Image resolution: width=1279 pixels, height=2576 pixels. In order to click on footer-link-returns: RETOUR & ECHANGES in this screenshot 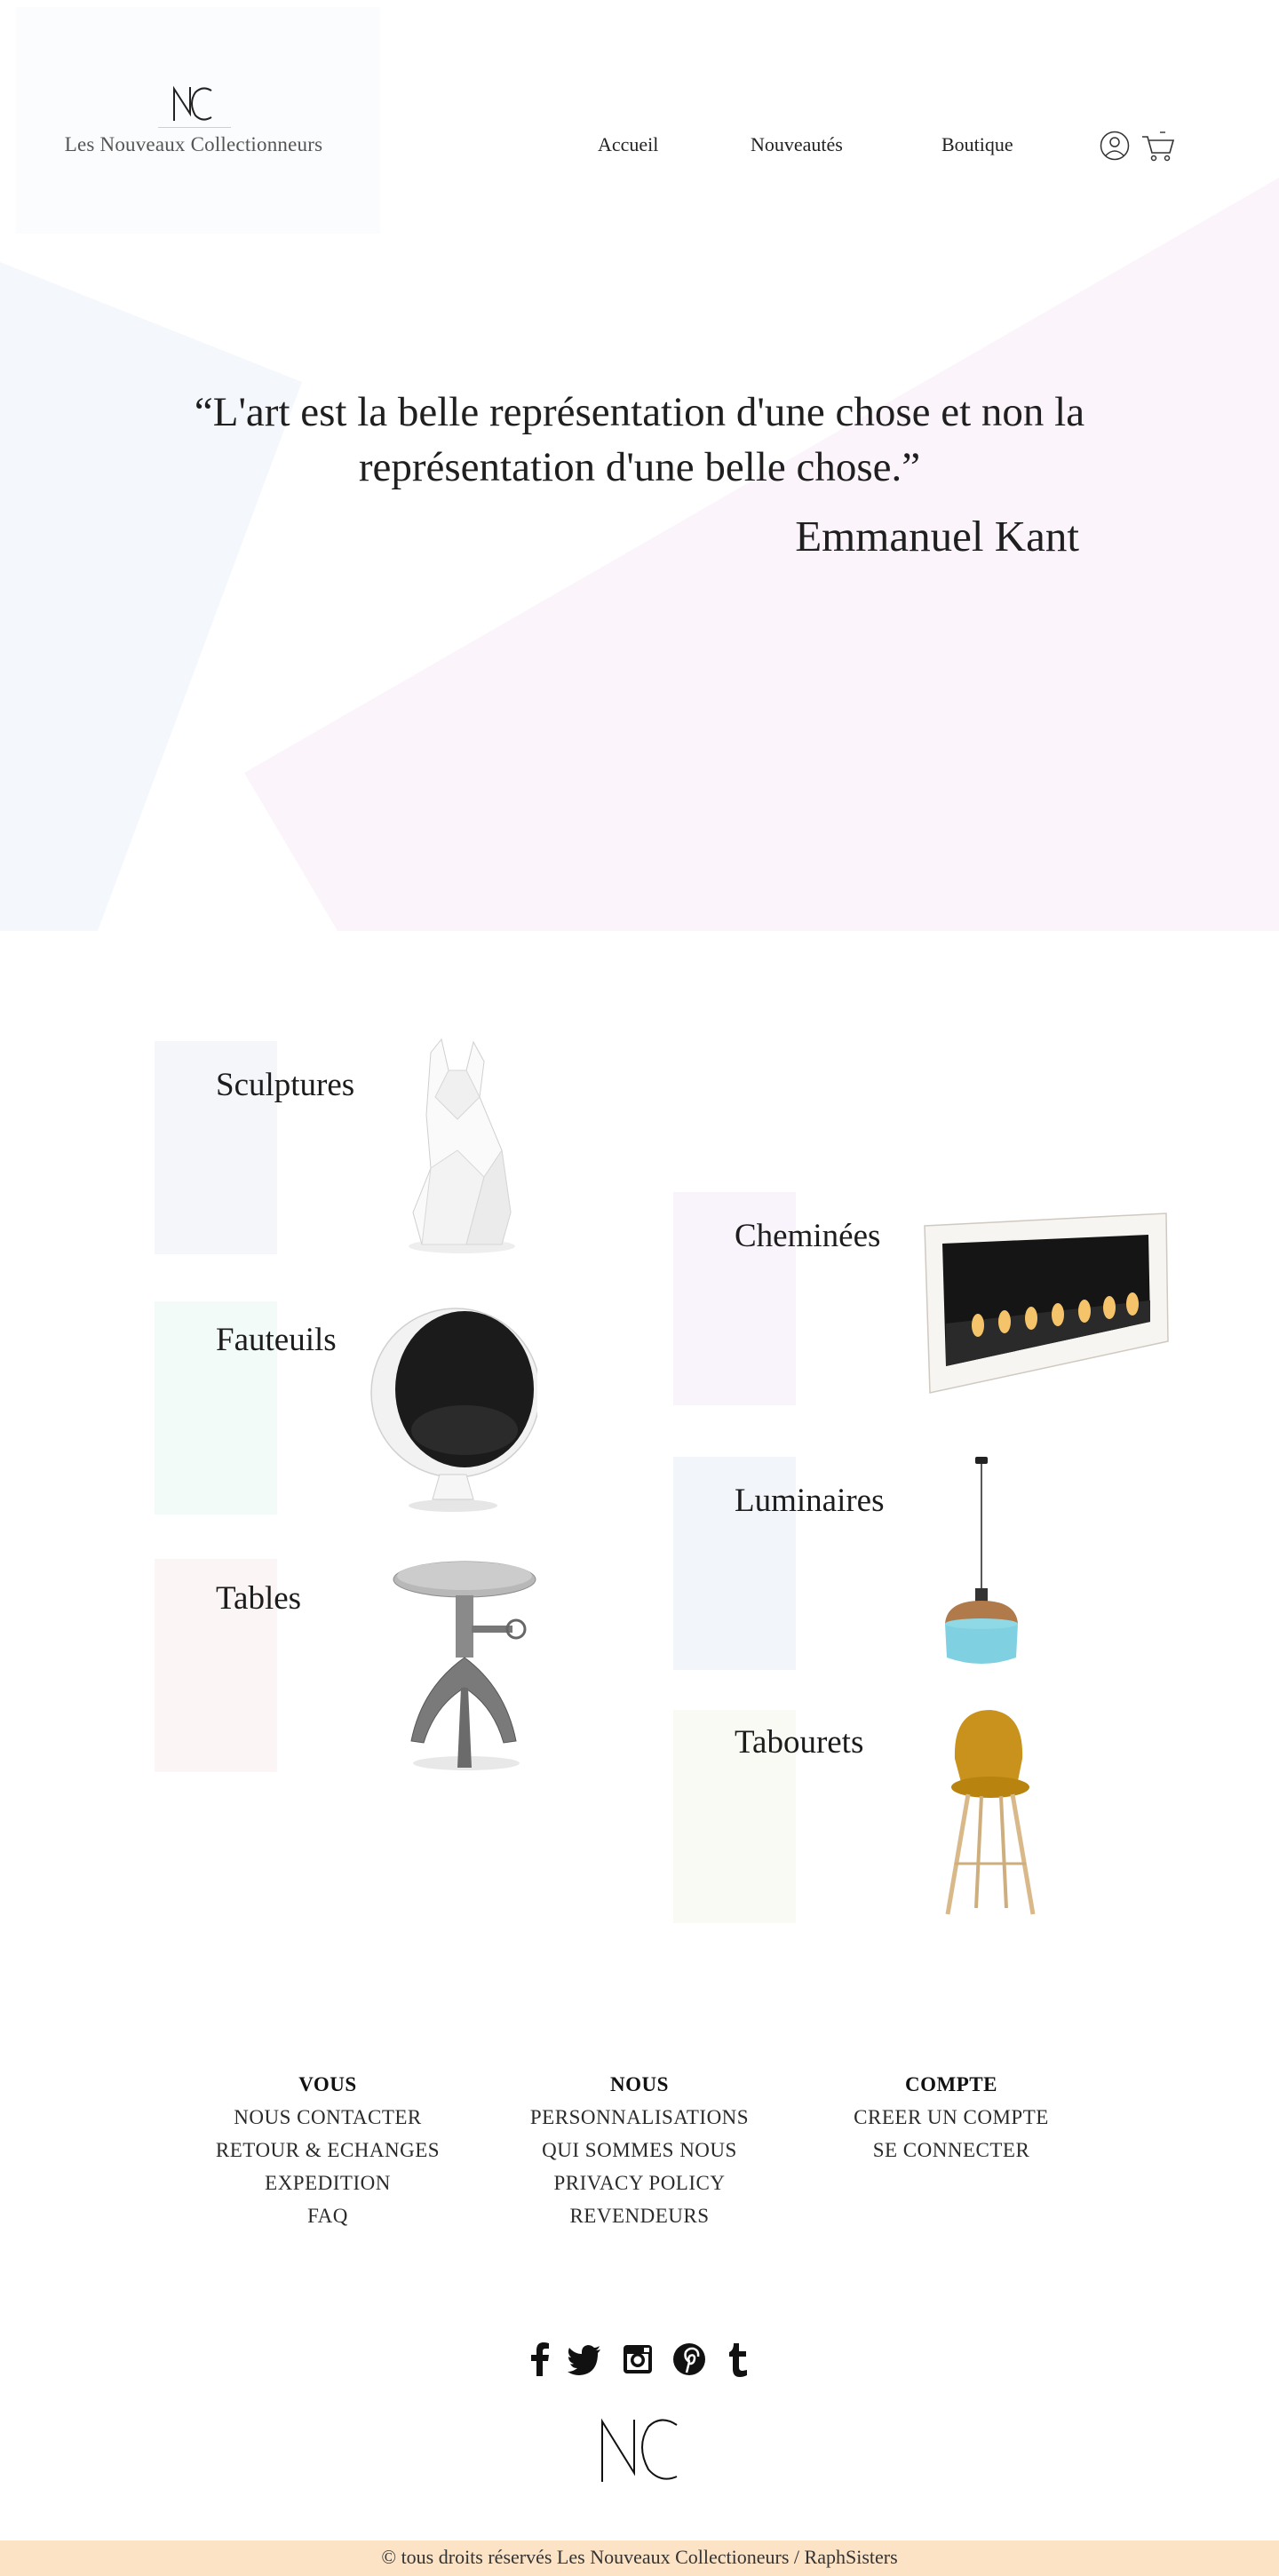, I will do `click(328, 2150)`.